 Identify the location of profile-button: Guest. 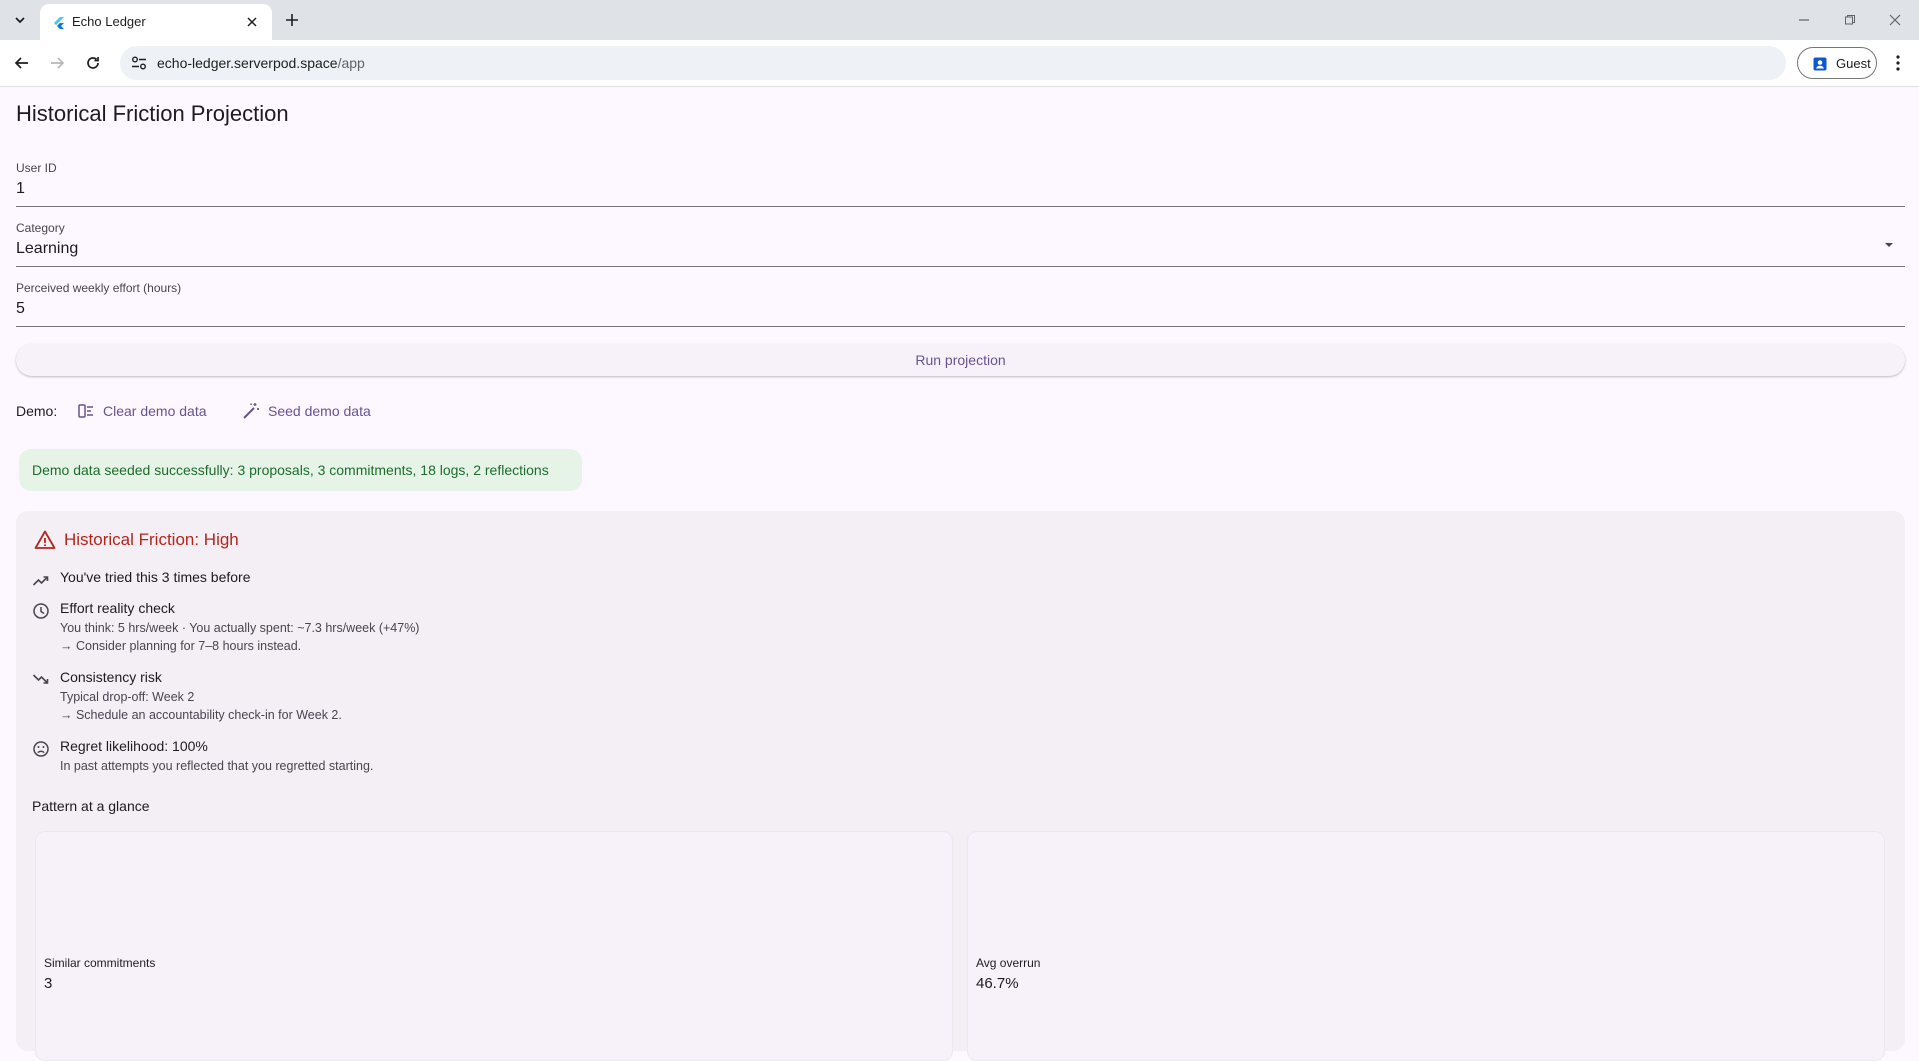
(1837, 63).